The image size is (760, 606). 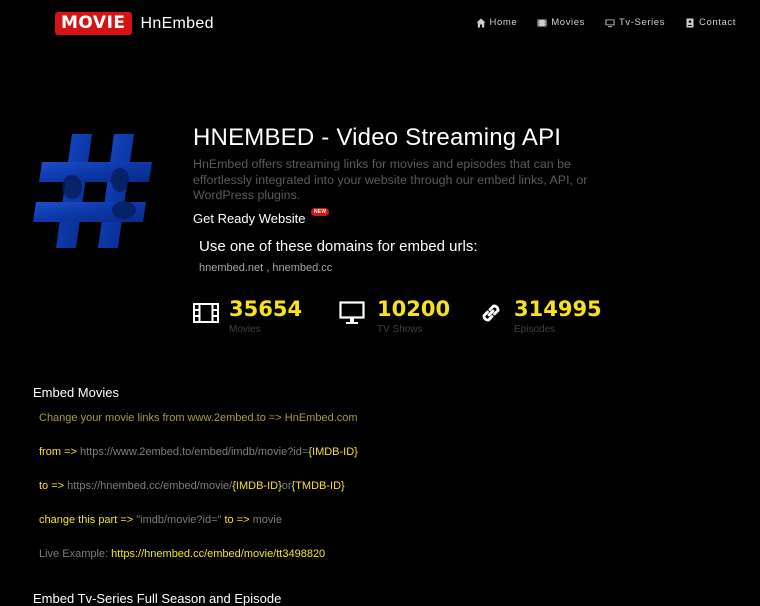 What do you see at coordinates (134, 23) in the screenshot?
I see `brand-logo: MOVIE HnEmbed` at bounding box center [134, 23].